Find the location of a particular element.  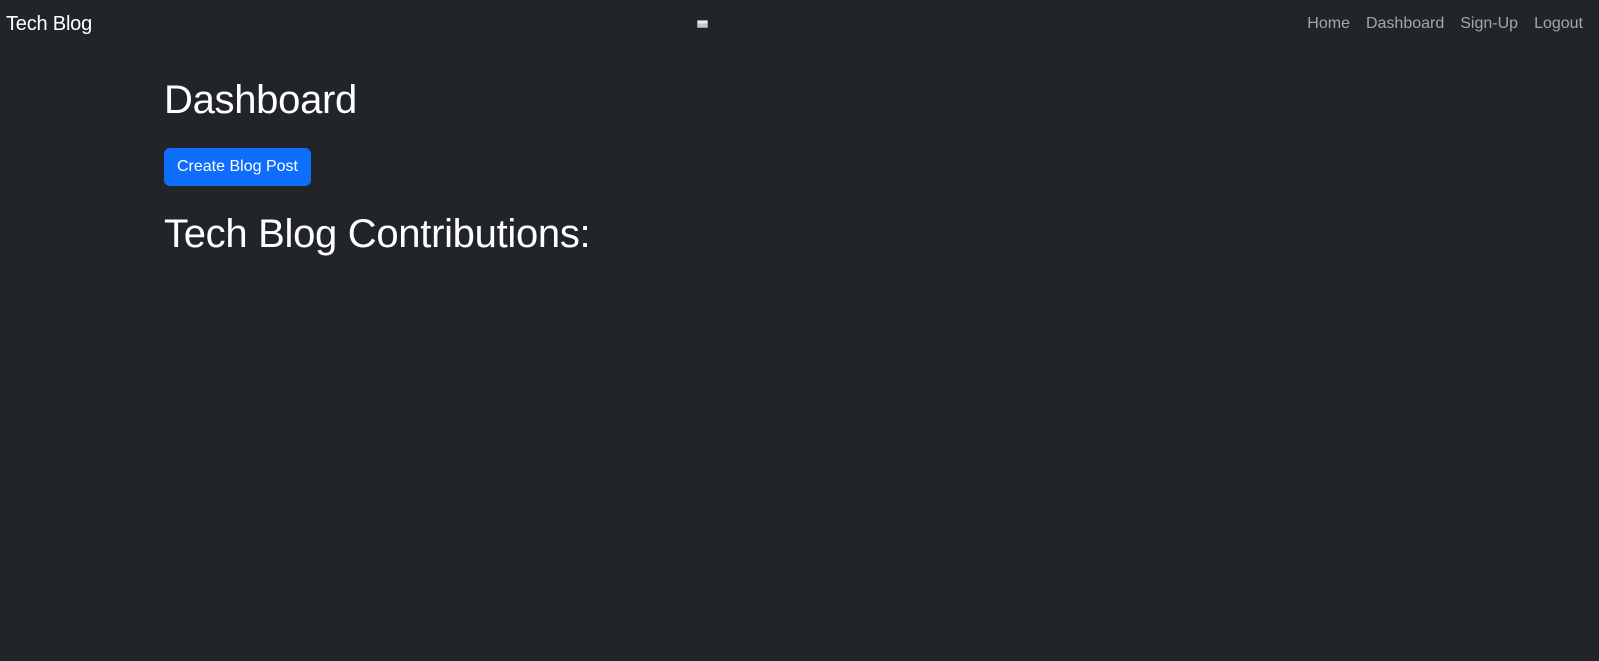

nav-links: Home Dashboard Sign-Up Logout is located at coordinates (1445, 24).